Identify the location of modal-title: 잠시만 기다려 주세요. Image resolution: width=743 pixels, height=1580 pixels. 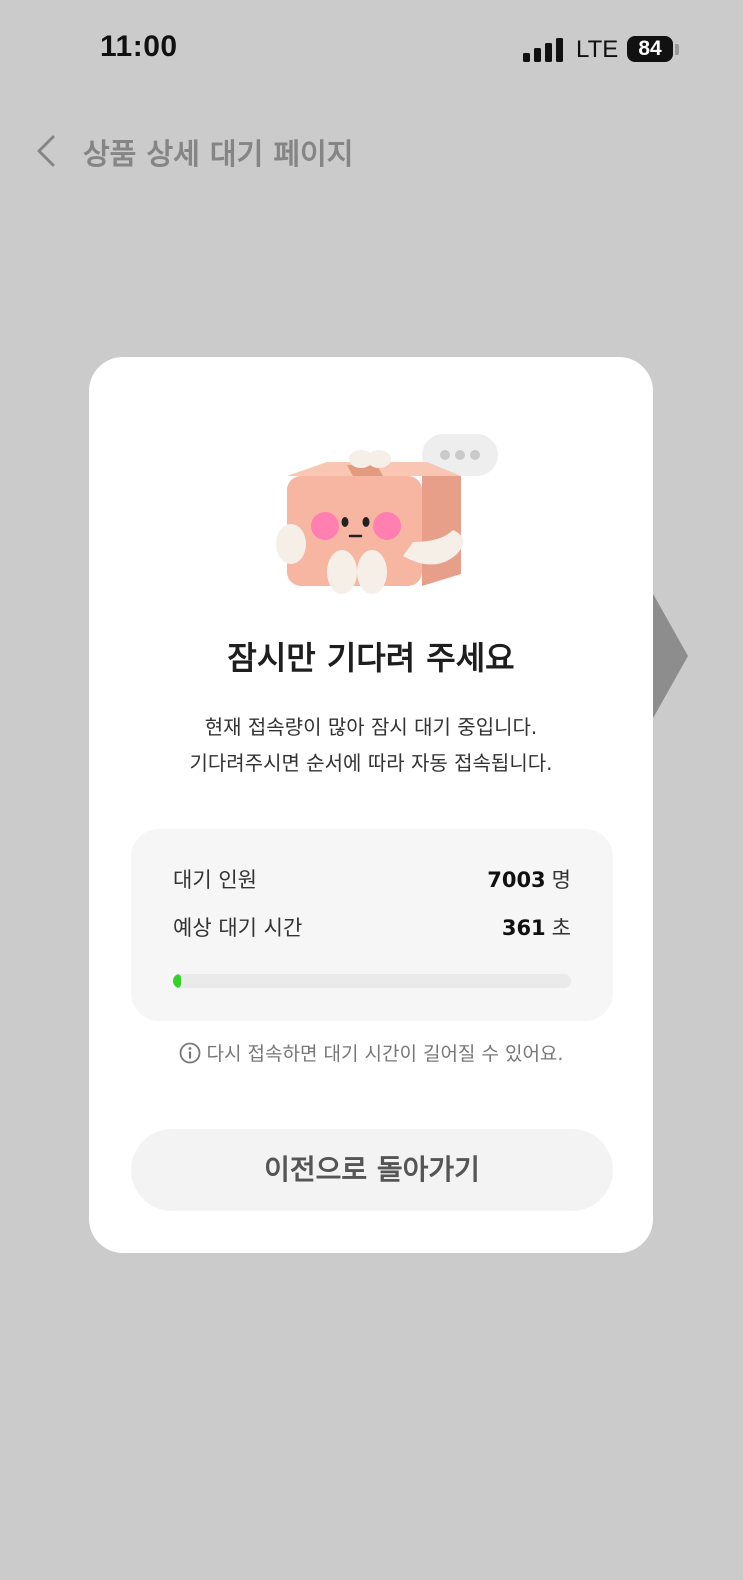
(371, 658).